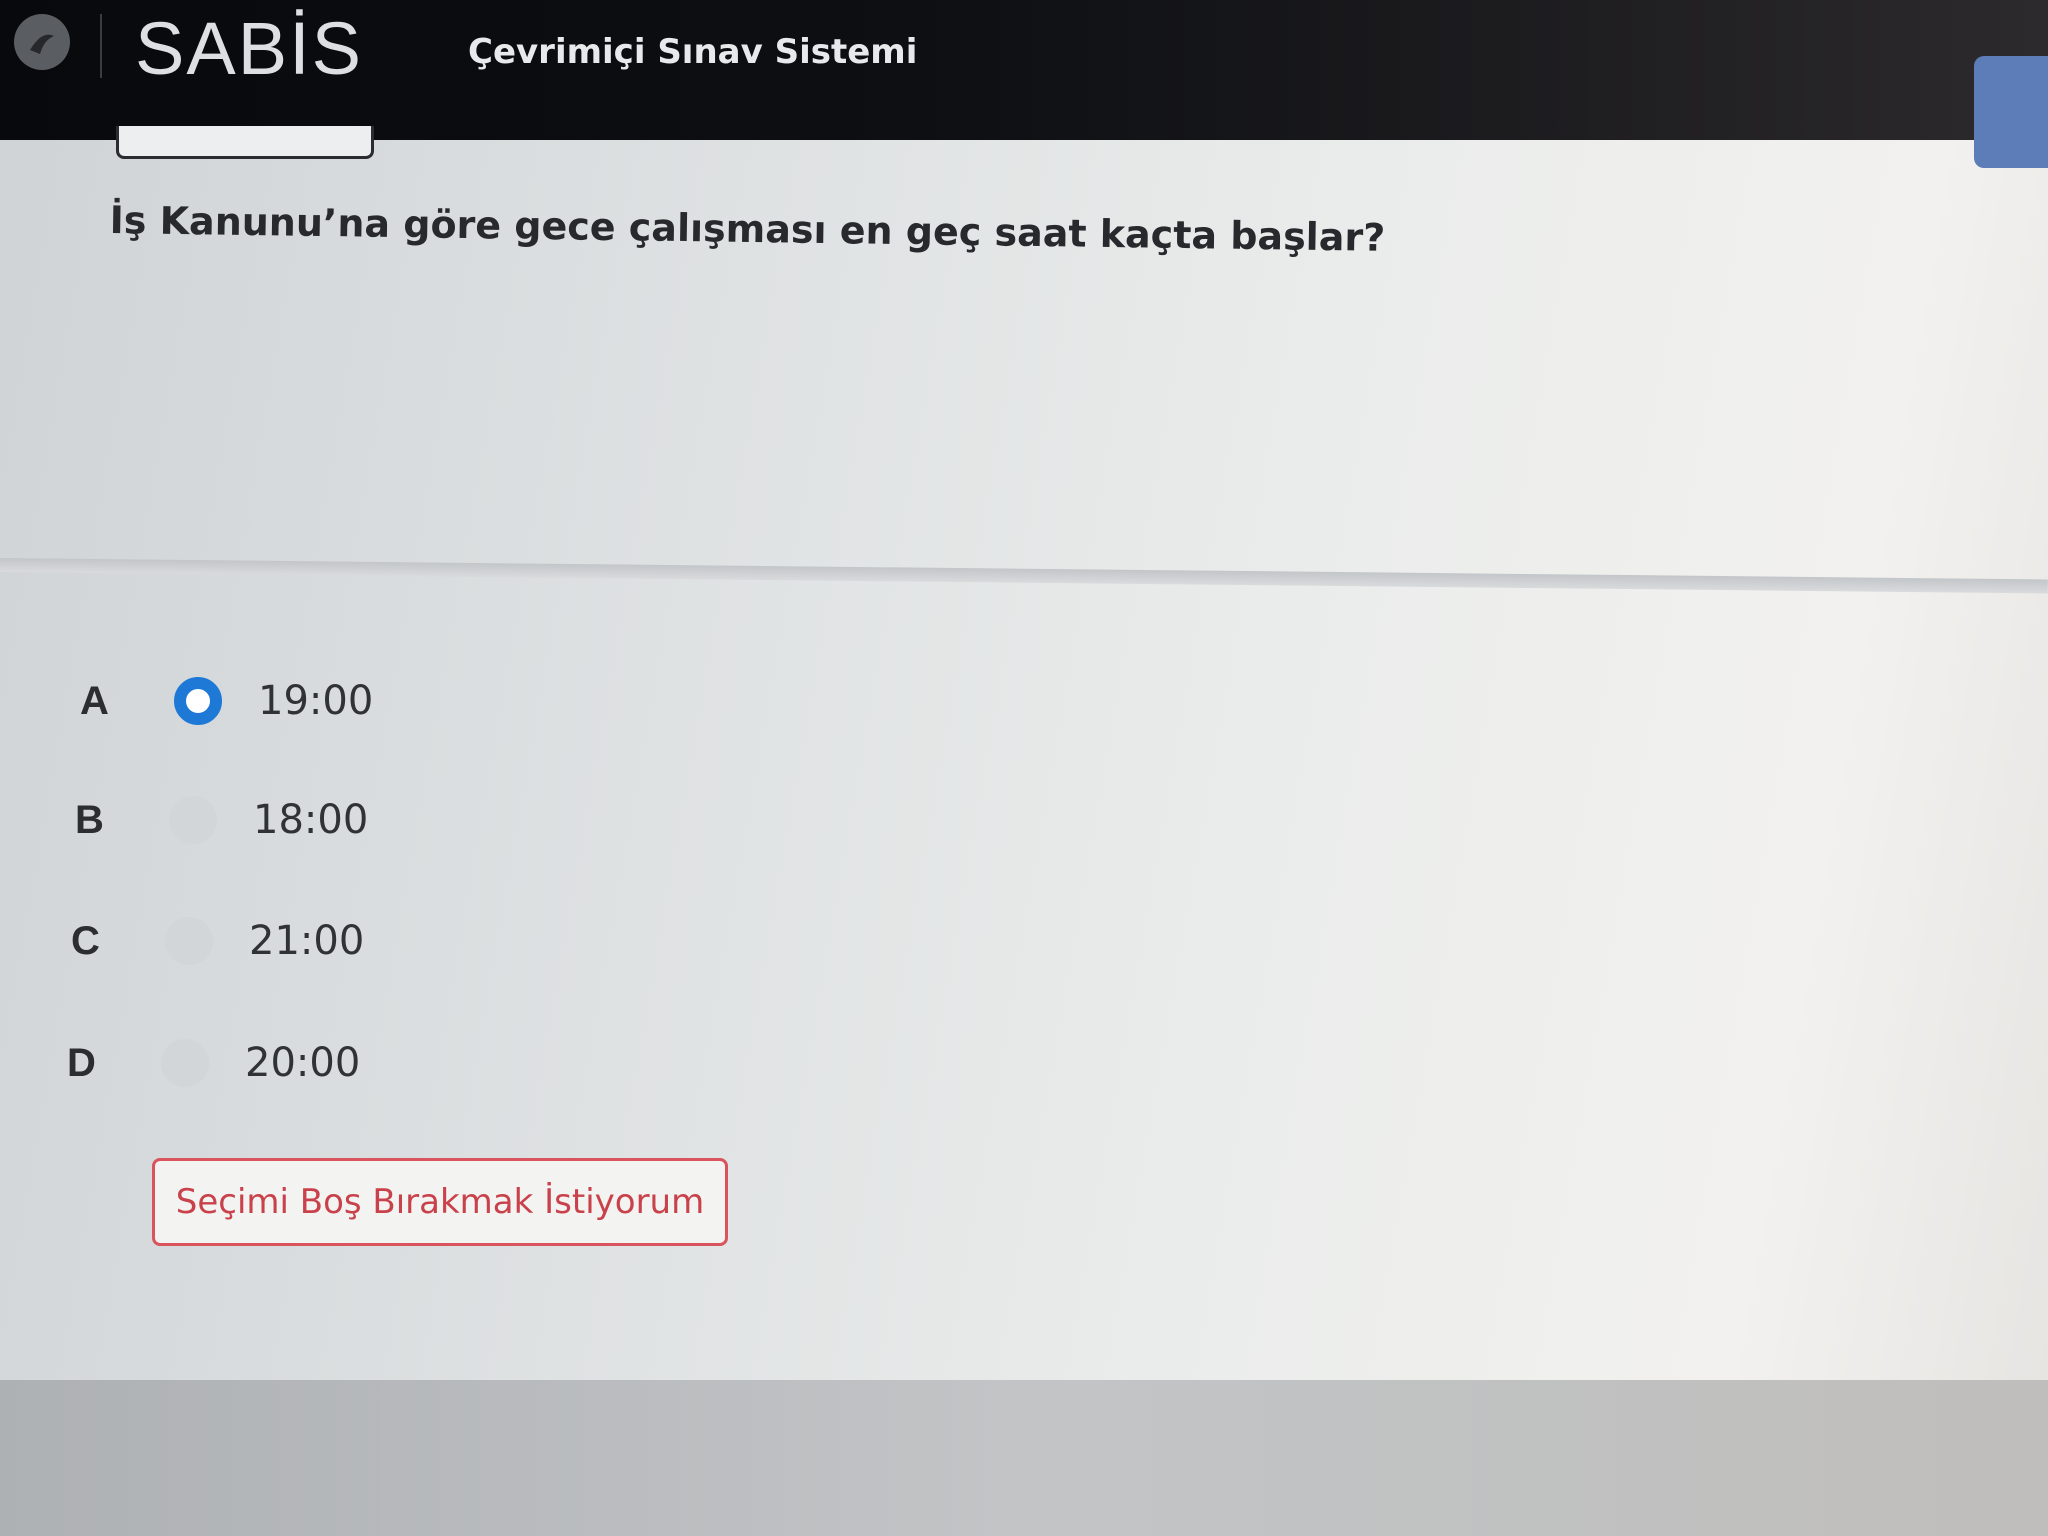 The width and height of the screenshot is (2048, 1536). I want to click on option-c: C 21:00, so click(217, 941).